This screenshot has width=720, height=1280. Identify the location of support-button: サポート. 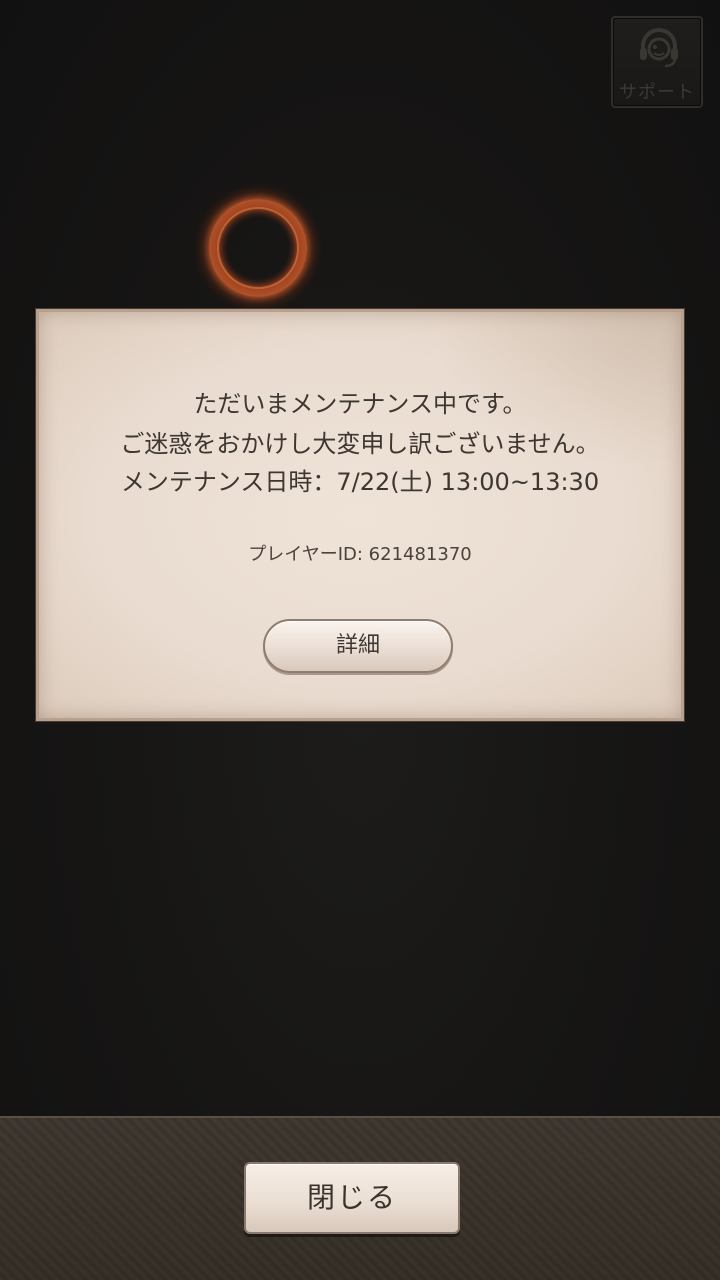
(657, 62).